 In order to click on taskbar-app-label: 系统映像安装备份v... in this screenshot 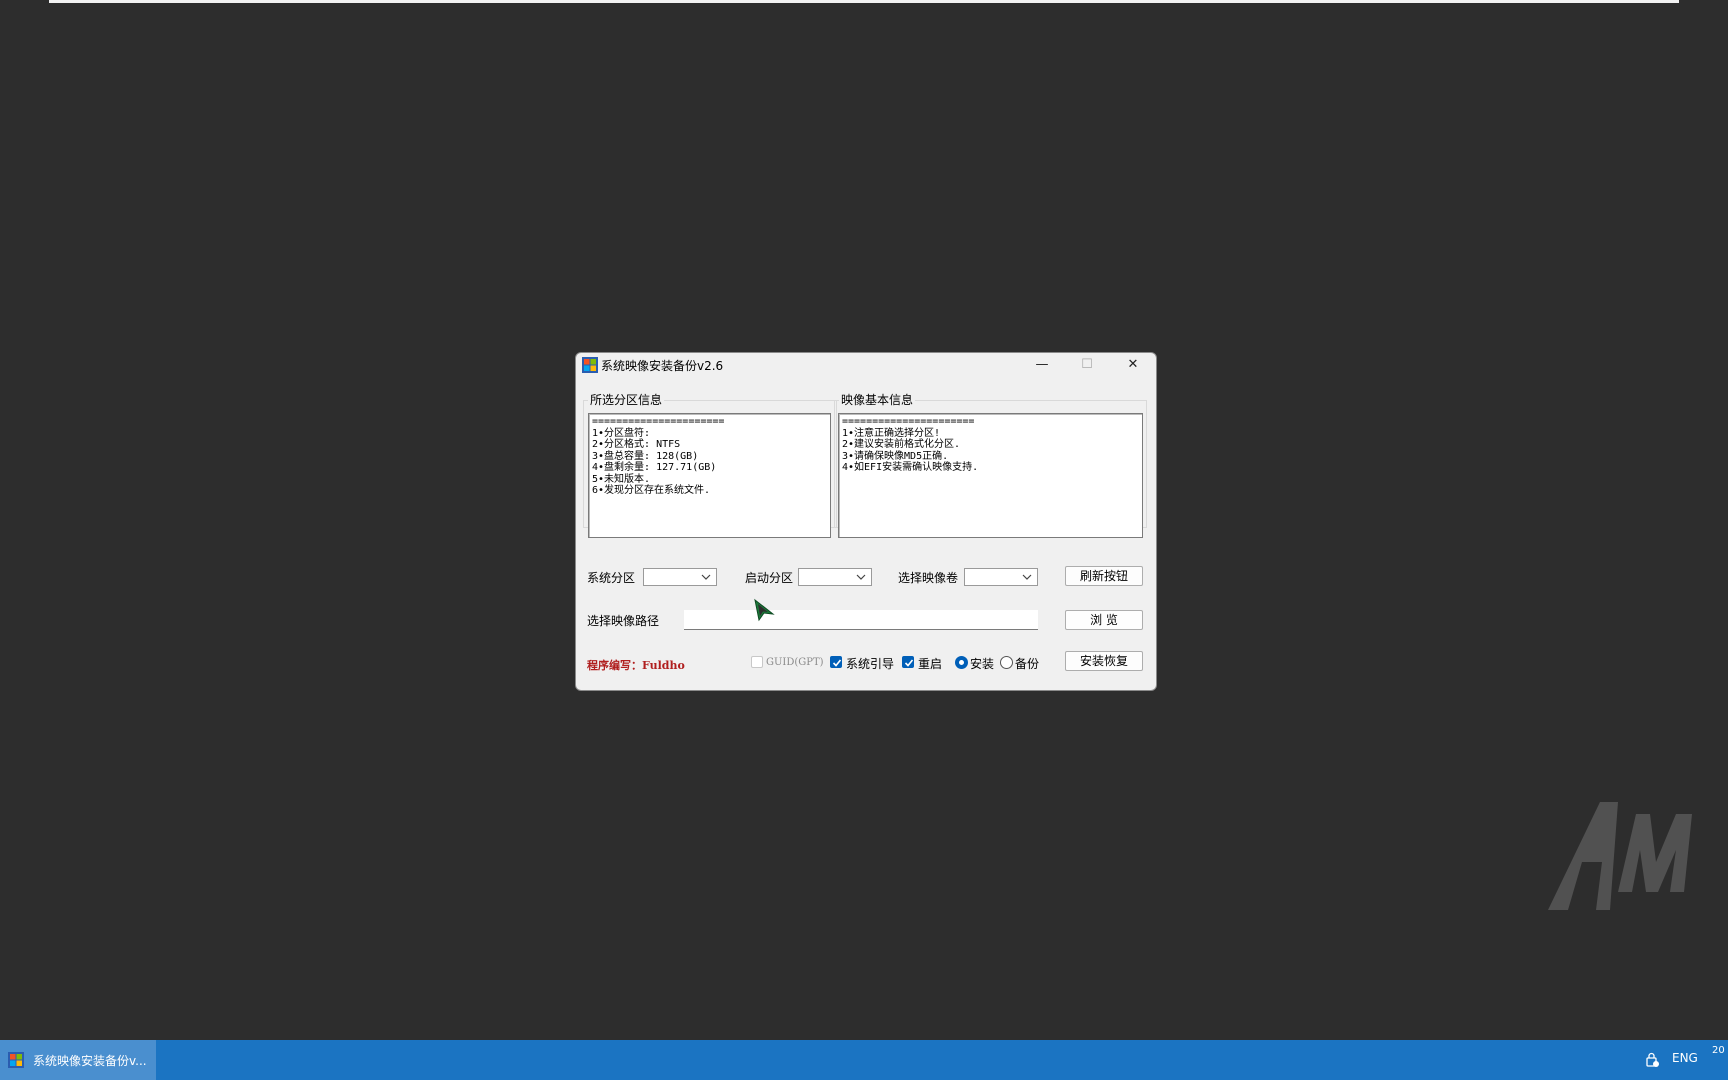, I will do `click(90, 1061)`.